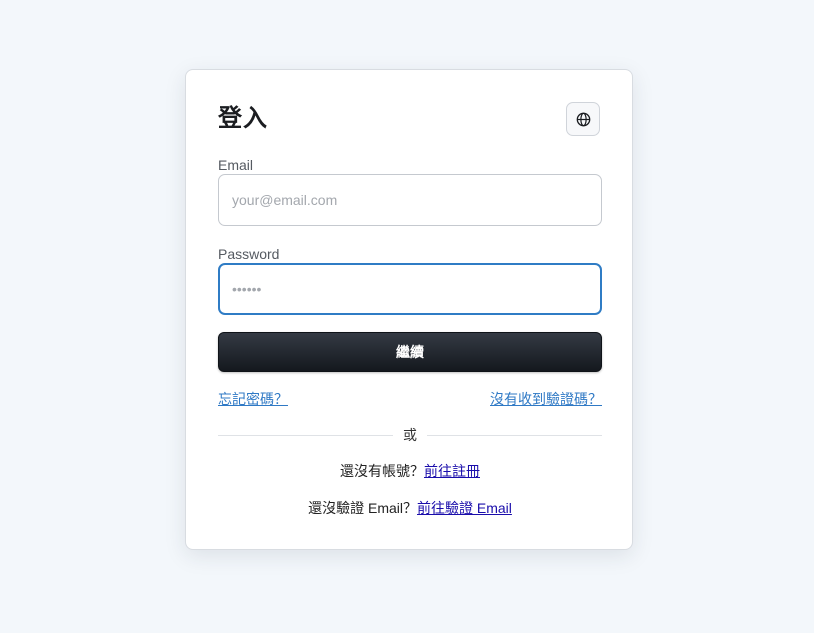  I want to click on forgot-password-link: 忘記密碼？, so click(253, 399).